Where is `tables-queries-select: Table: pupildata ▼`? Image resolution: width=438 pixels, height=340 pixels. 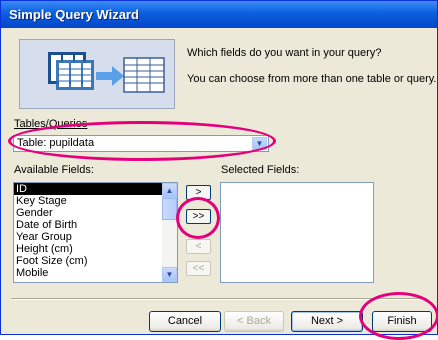 tables-queries-select: Table: pupildata ▼ is located at coordinates (141, 143).